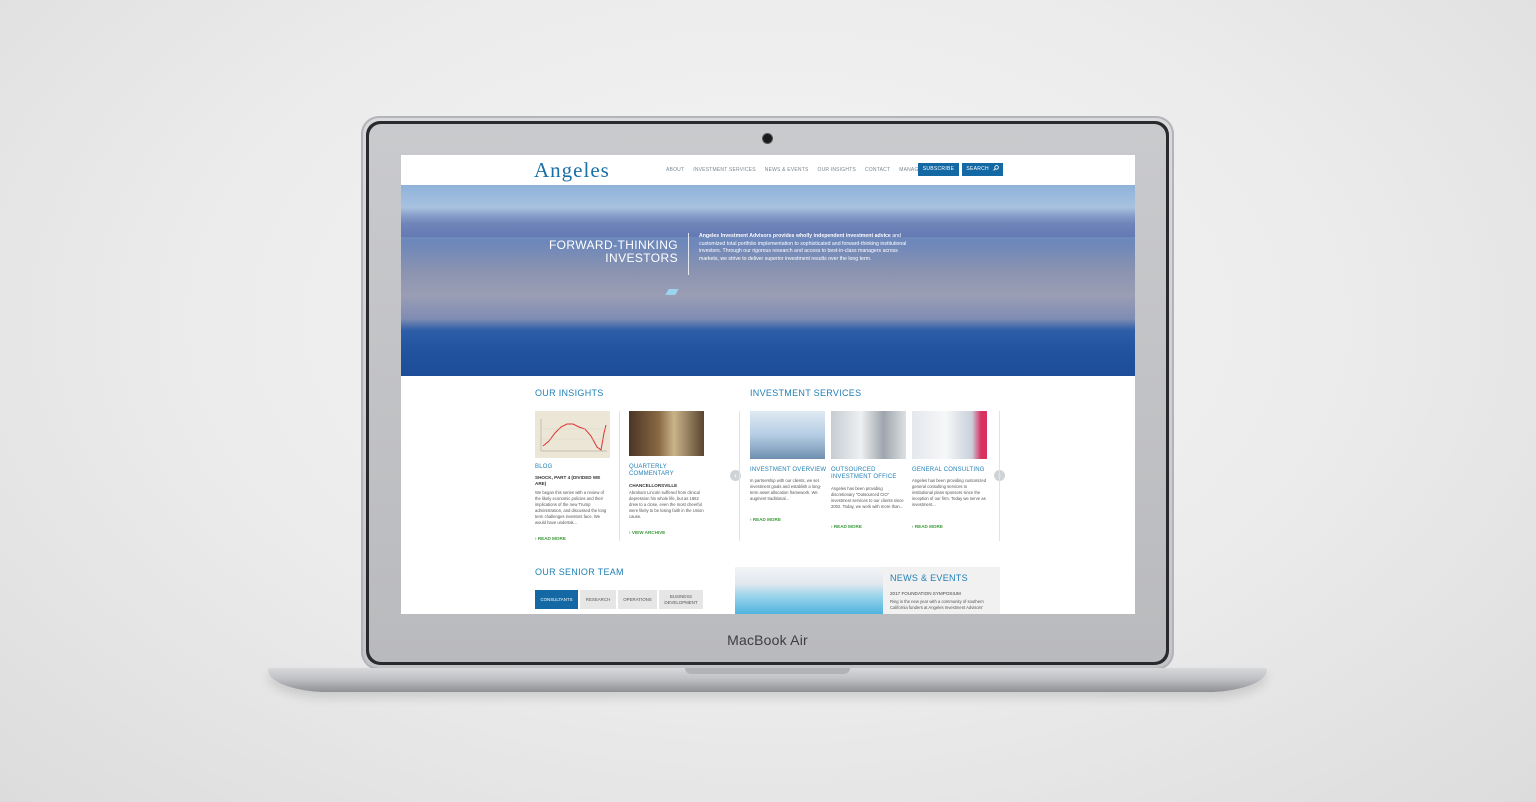 The image size is (1536, 802). What do you see at coordinates (619, 476) in the screenshot?
I see `insights-divider` at bounding box center [619, 476].